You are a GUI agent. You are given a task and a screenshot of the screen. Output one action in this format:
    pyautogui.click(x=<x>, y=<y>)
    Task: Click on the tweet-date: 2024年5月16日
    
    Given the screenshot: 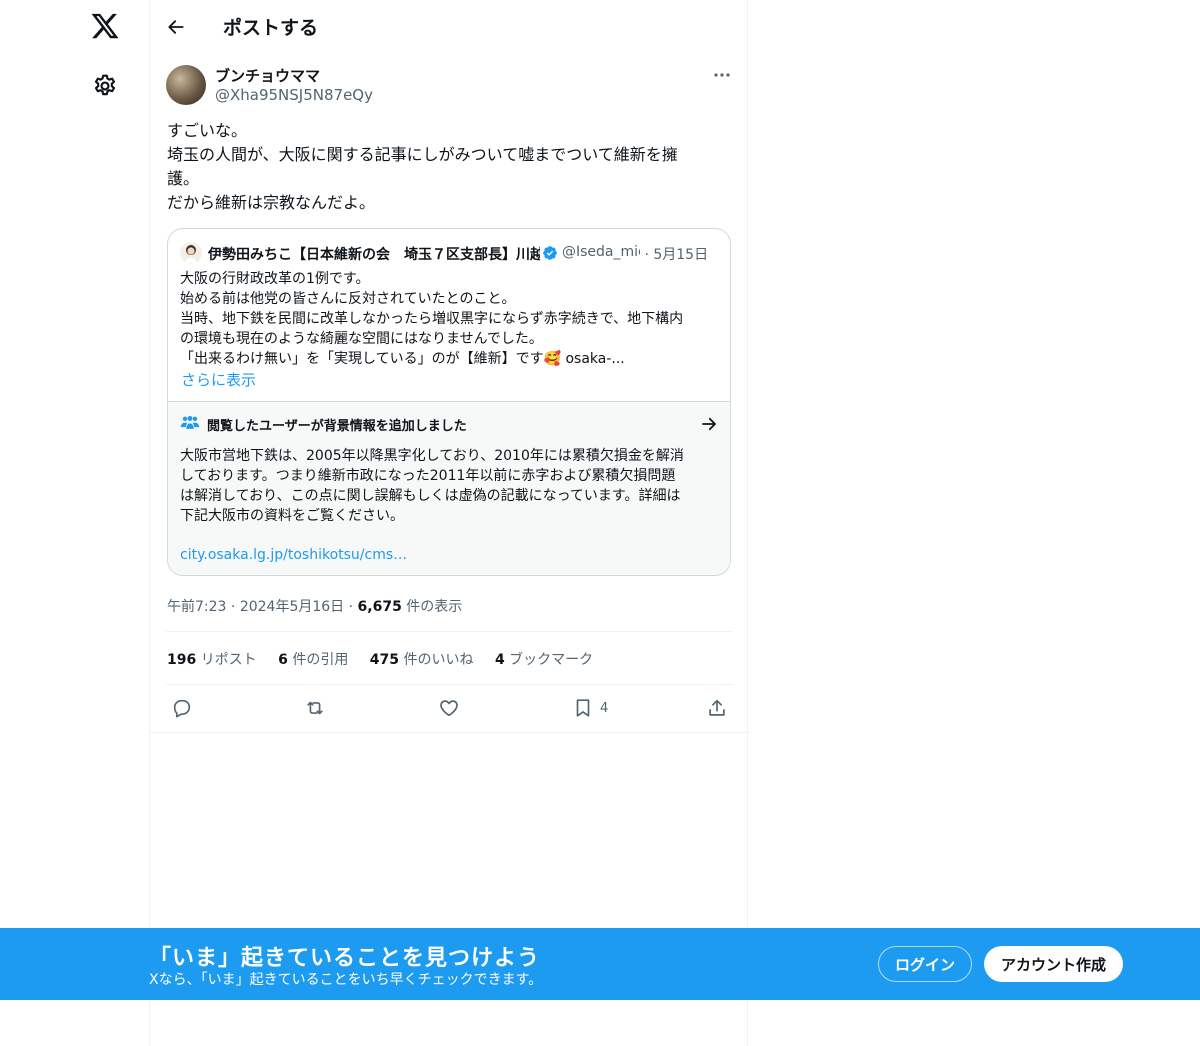 What is the action you would take?
    pyautogui.click(x=292, y=607)
    